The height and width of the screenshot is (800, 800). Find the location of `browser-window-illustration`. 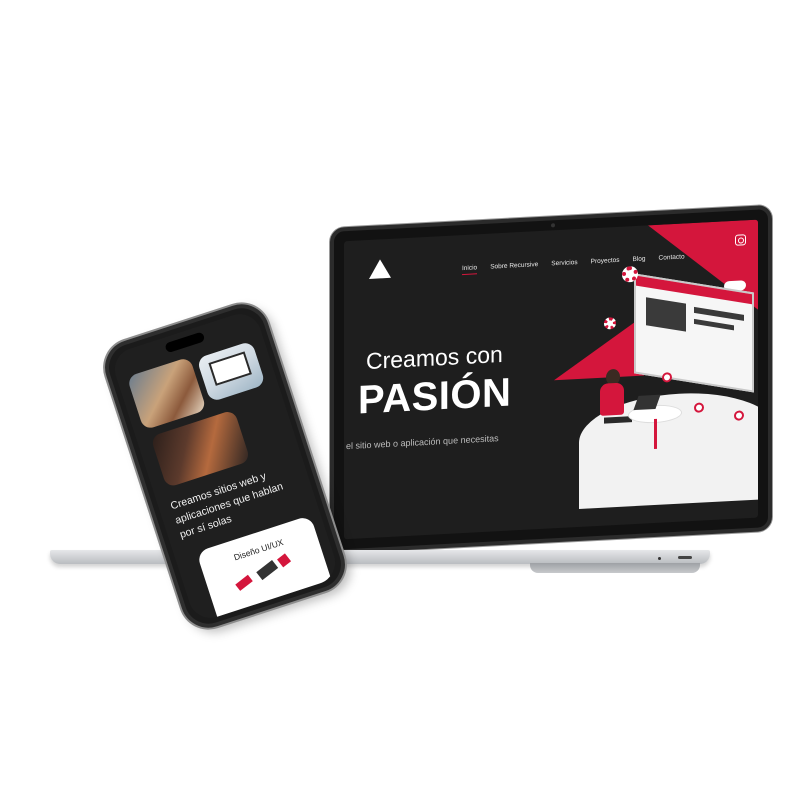

browser-window-illustration is located at coordinates (694, 333).